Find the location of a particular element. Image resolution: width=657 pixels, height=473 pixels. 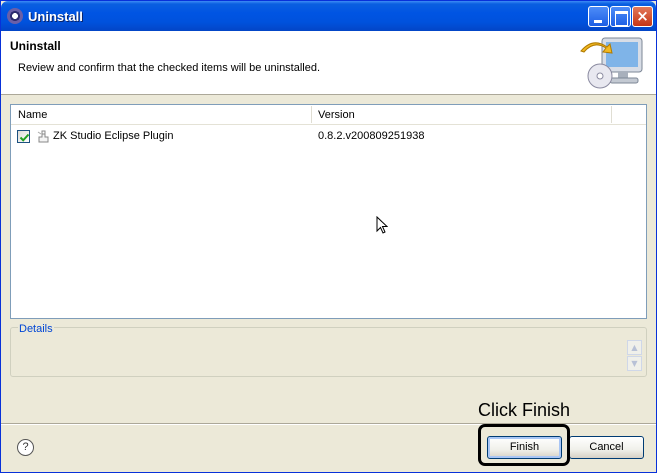

details-scrollbar: ▲ ▼ is located at coordinates (634, 356).